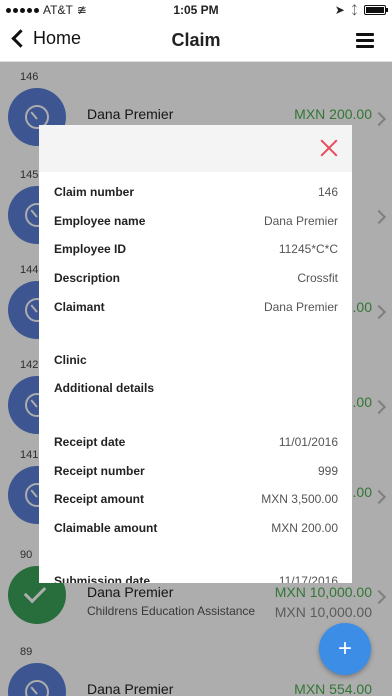 This screenshot has height=696, width=392. I want to click on claimant-row: Claimant Dana Premier, so click(196, 310).